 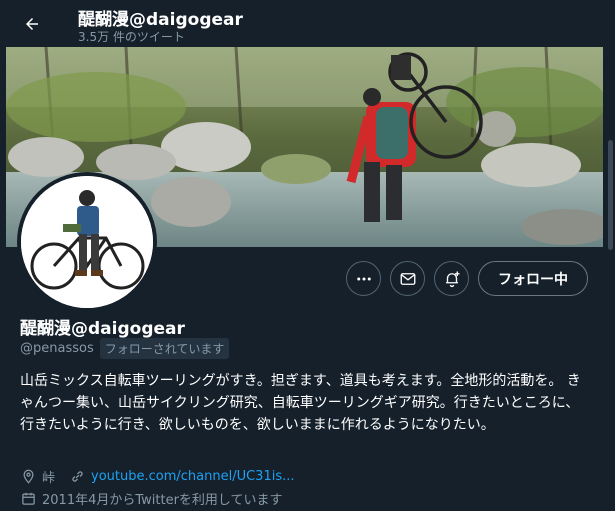 I want to click on message-button, so click(x=407, y=278).